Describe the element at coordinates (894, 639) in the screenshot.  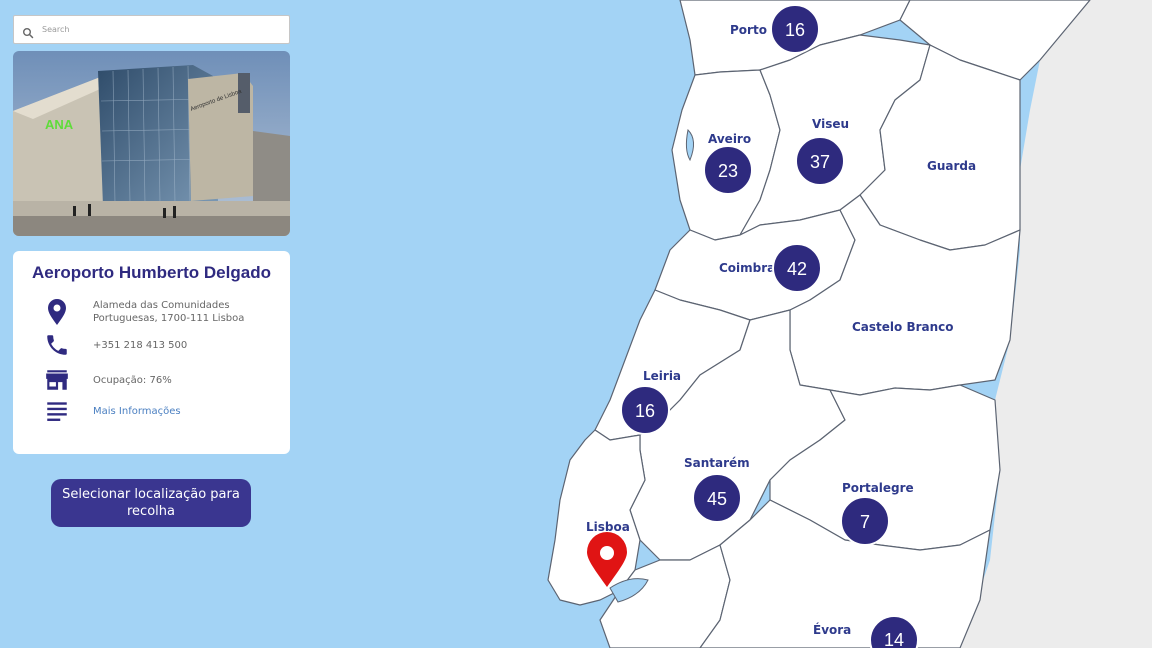
I see `svg-text: 14` at that location.